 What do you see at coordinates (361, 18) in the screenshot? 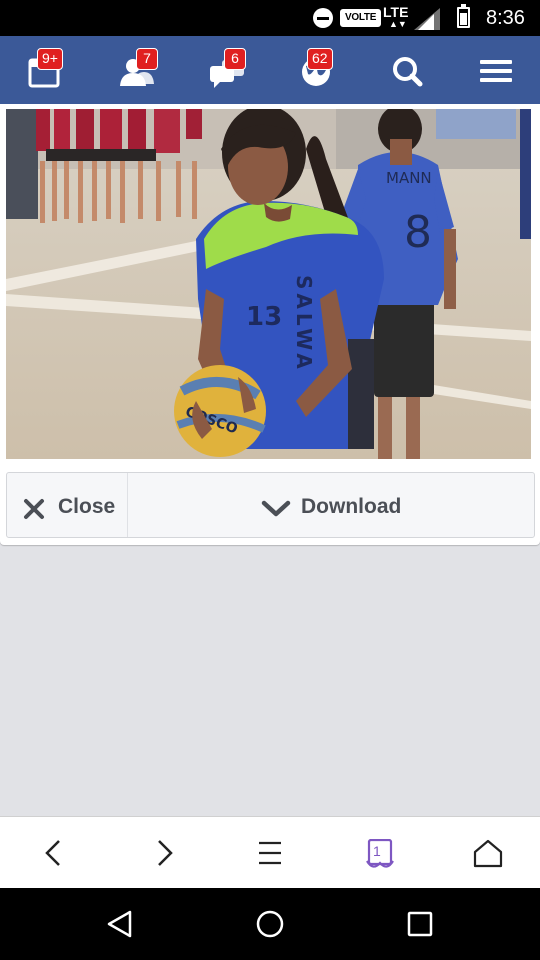
I see `volte-badge: VOLTE` at bounding box center [361, 18].